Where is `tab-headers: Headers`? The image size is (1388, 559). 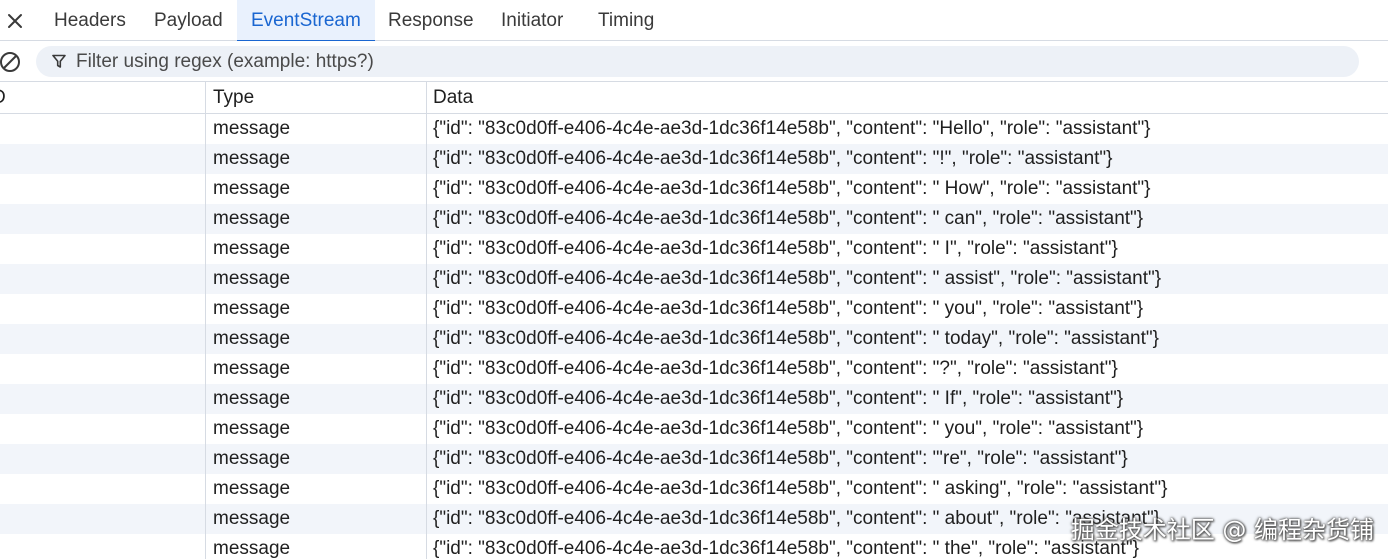
tab-headers: Headers is located at coordinates (90, 20).